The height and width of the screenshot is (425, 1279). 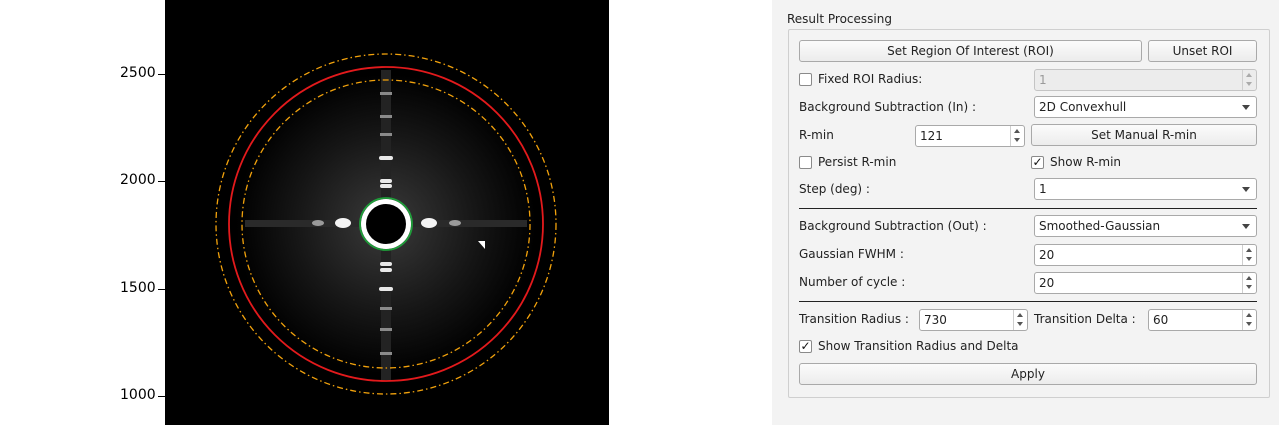 What do you see at coordinates (935, 320) in the screenshot?
I see `transition-radius-value: 730` at bounding box center [935, 320].